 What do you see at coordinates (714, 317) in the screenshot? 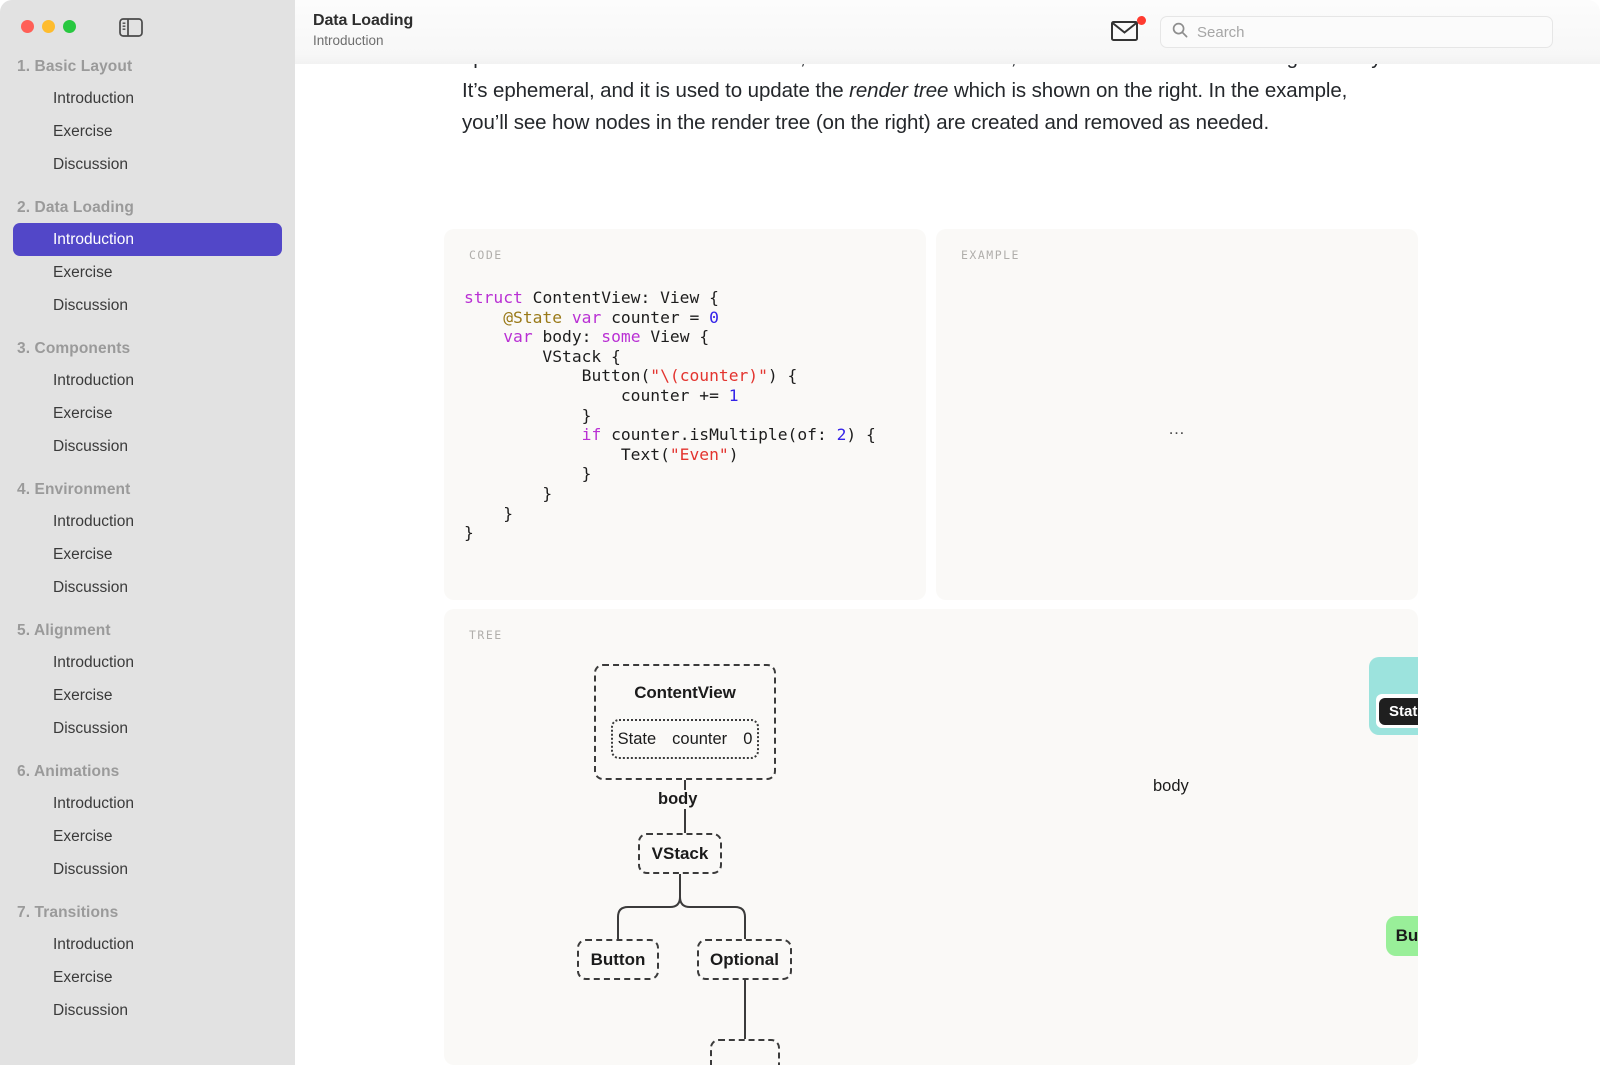
I see `code-token: 0` at bounding box center [714, 317].